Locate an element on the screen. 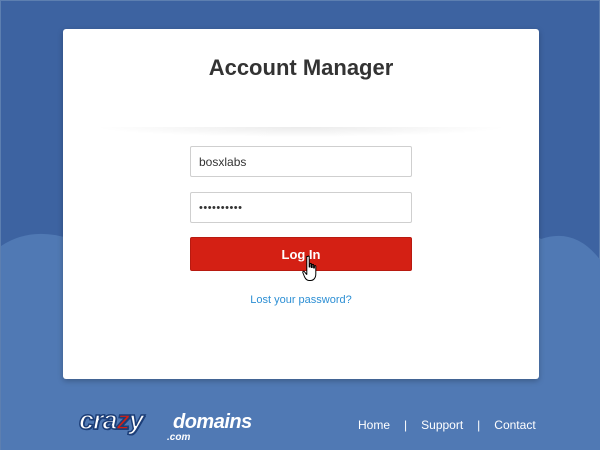 The width and height of the screenshot is (600, 450). lost-password-link: Lost your password? is located at coordinates (301, 300).